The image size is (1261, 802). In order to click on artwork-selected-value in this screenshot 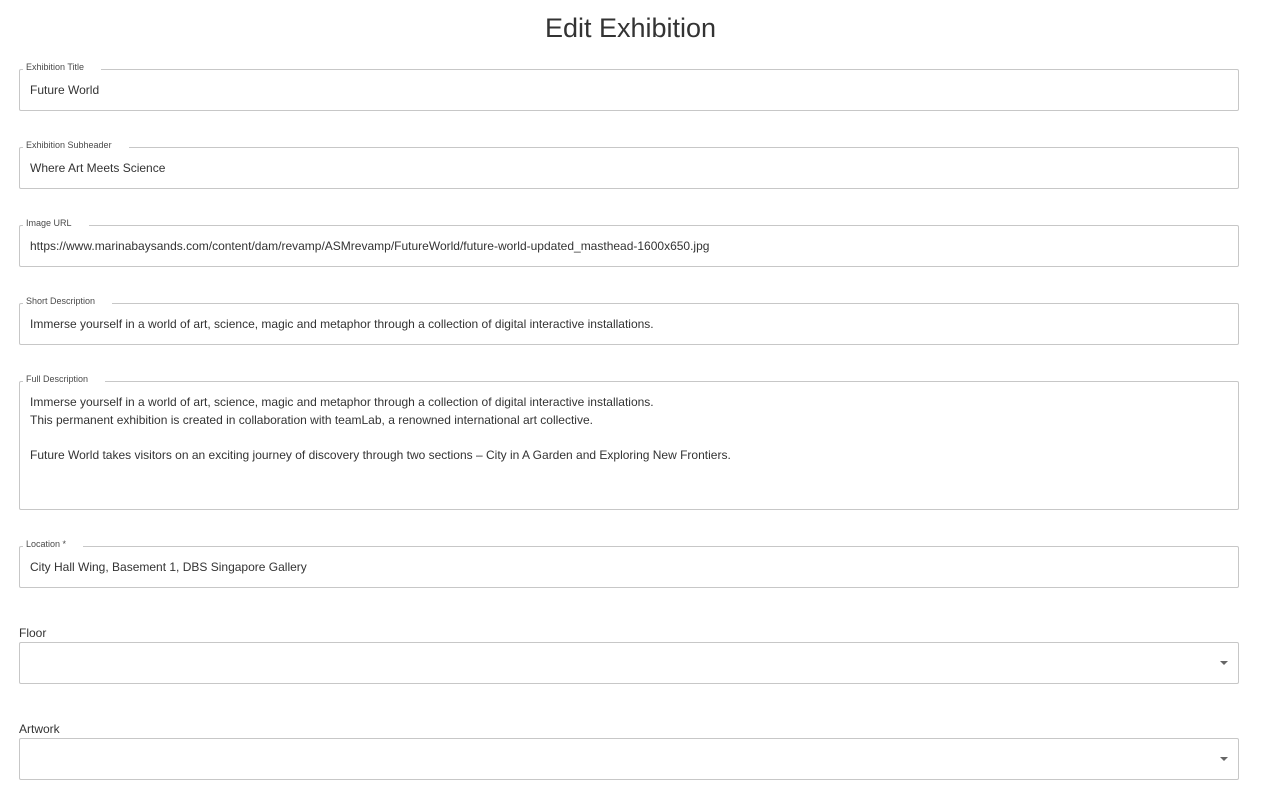, I will do `click(629, 759)`.